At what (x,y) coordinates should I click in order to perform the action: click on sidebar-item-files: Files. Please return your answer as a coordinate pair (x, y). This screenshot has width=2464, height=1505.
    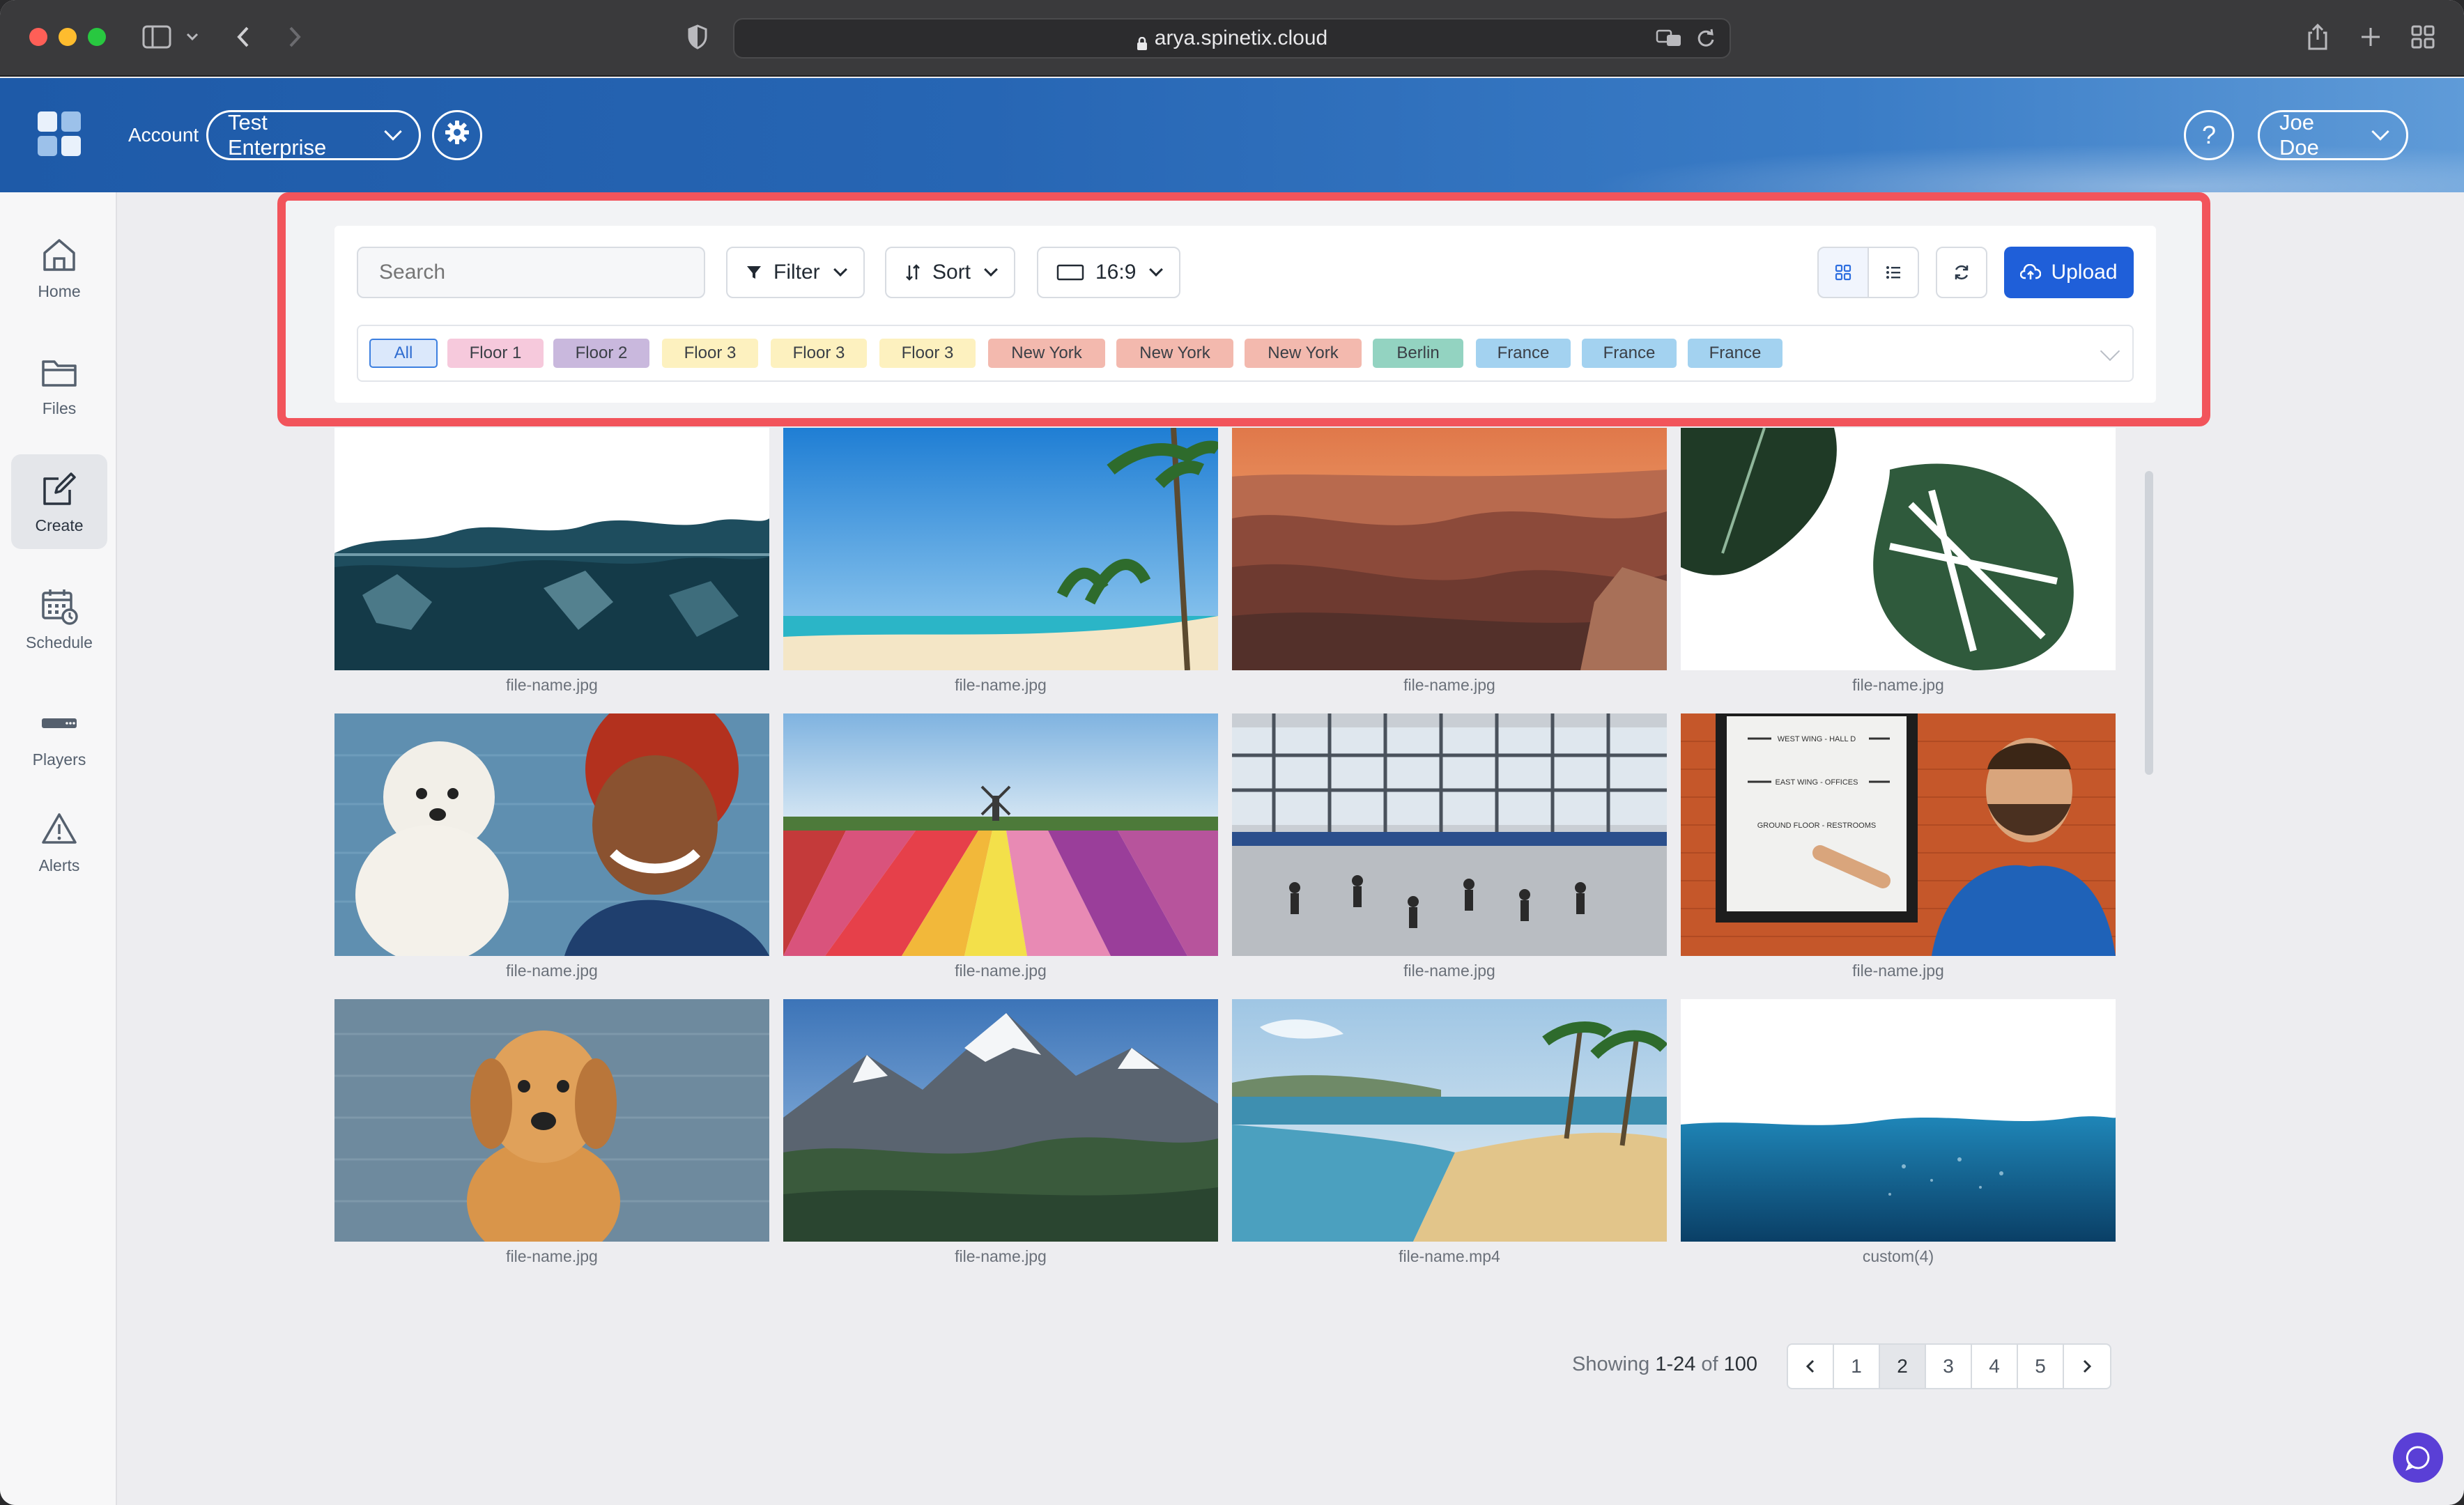
    Looking at the image, I should click on (59, 385).